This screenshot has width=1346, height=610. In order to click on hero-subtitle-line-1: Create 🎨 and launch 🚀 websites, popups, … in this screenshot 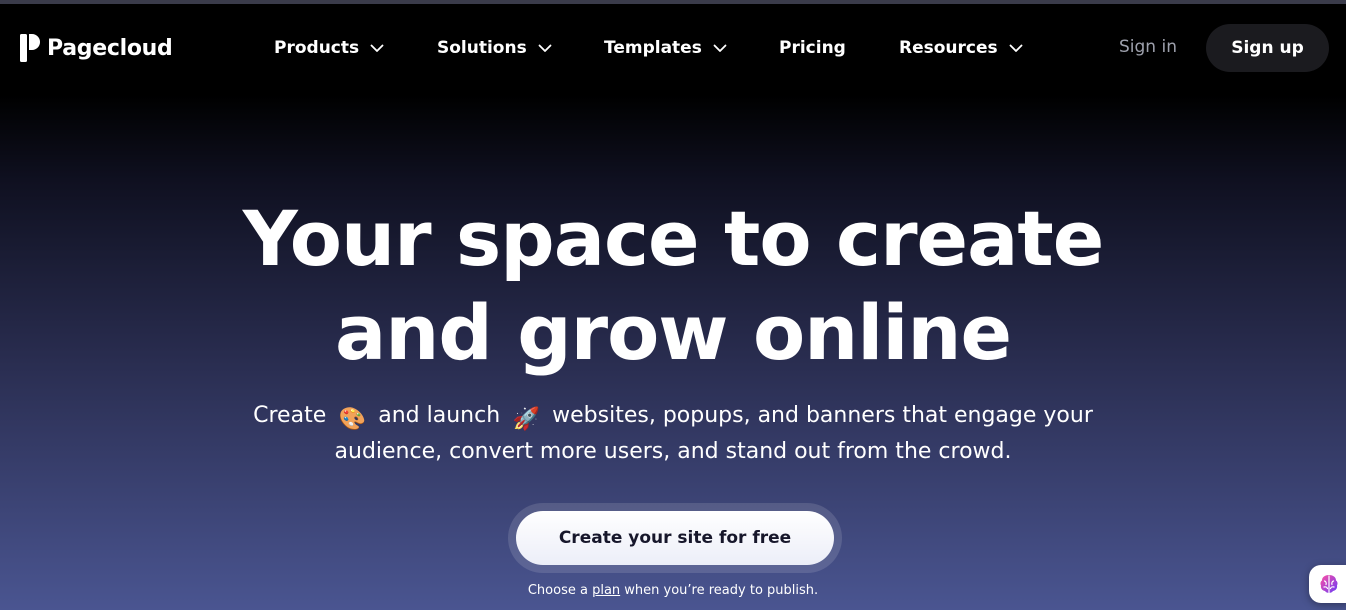, I will do `click(673, 416)`.